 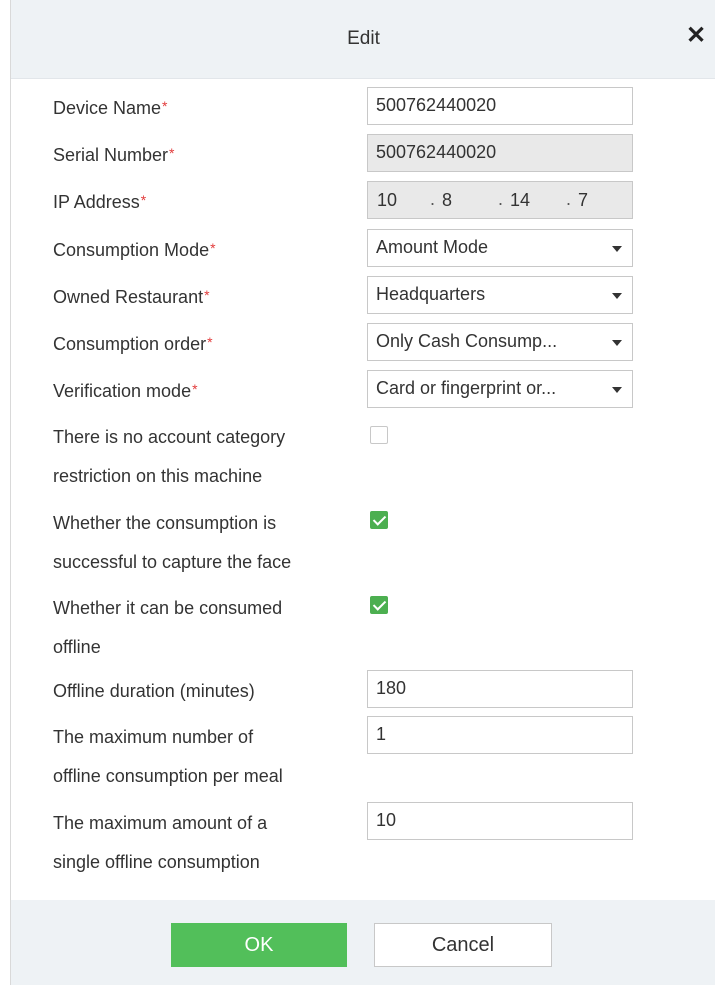 I want to click on offline-duration-input: 180, so click(x=500, y=689).